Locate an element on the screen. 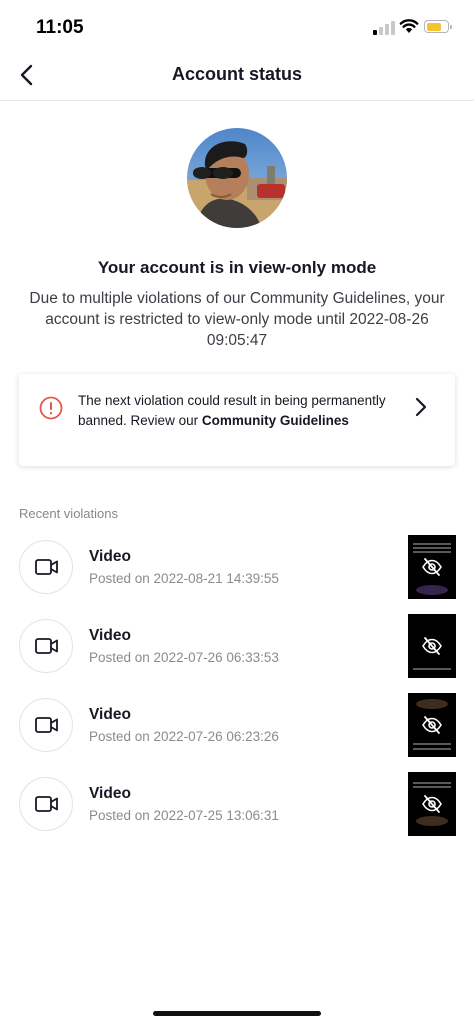 The image size is (474, 1025). page-title: Account status is located at coordinates (237, 74).